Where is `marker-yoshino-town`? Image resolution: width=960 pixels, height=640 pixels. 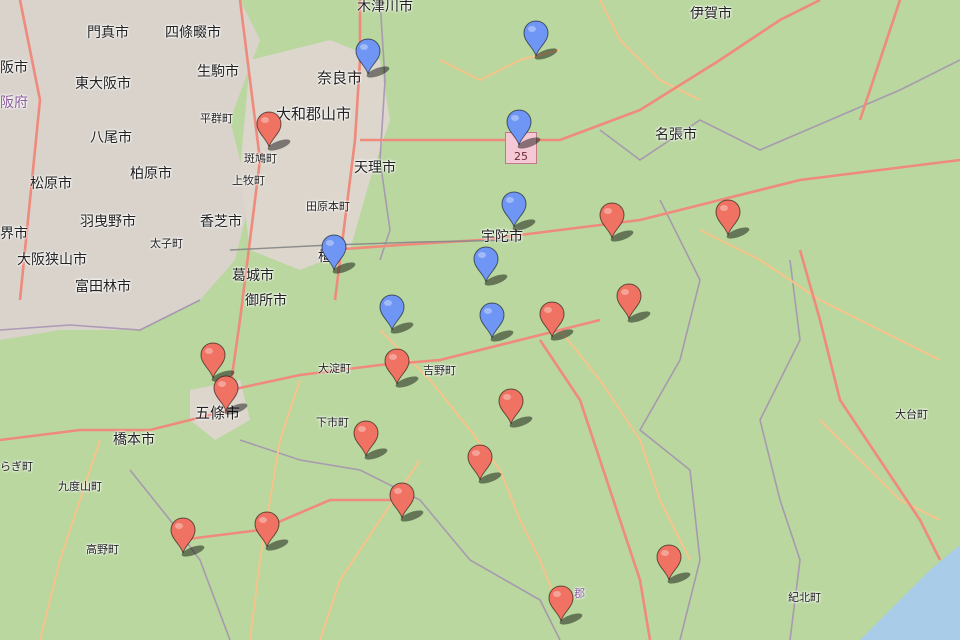
marker-yoshino-town is located at coordinates (401, 368).